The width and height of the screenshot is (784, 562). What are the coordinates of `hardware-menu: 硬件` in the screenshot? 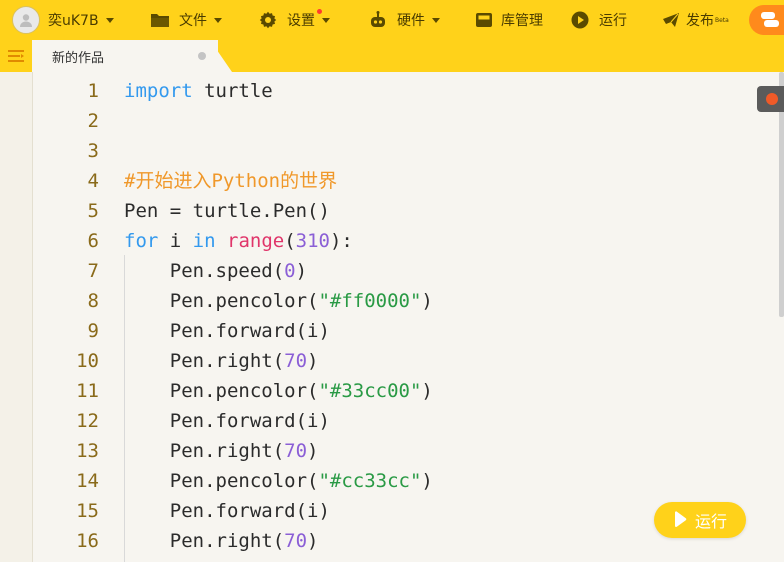 It's located at (404, 20).